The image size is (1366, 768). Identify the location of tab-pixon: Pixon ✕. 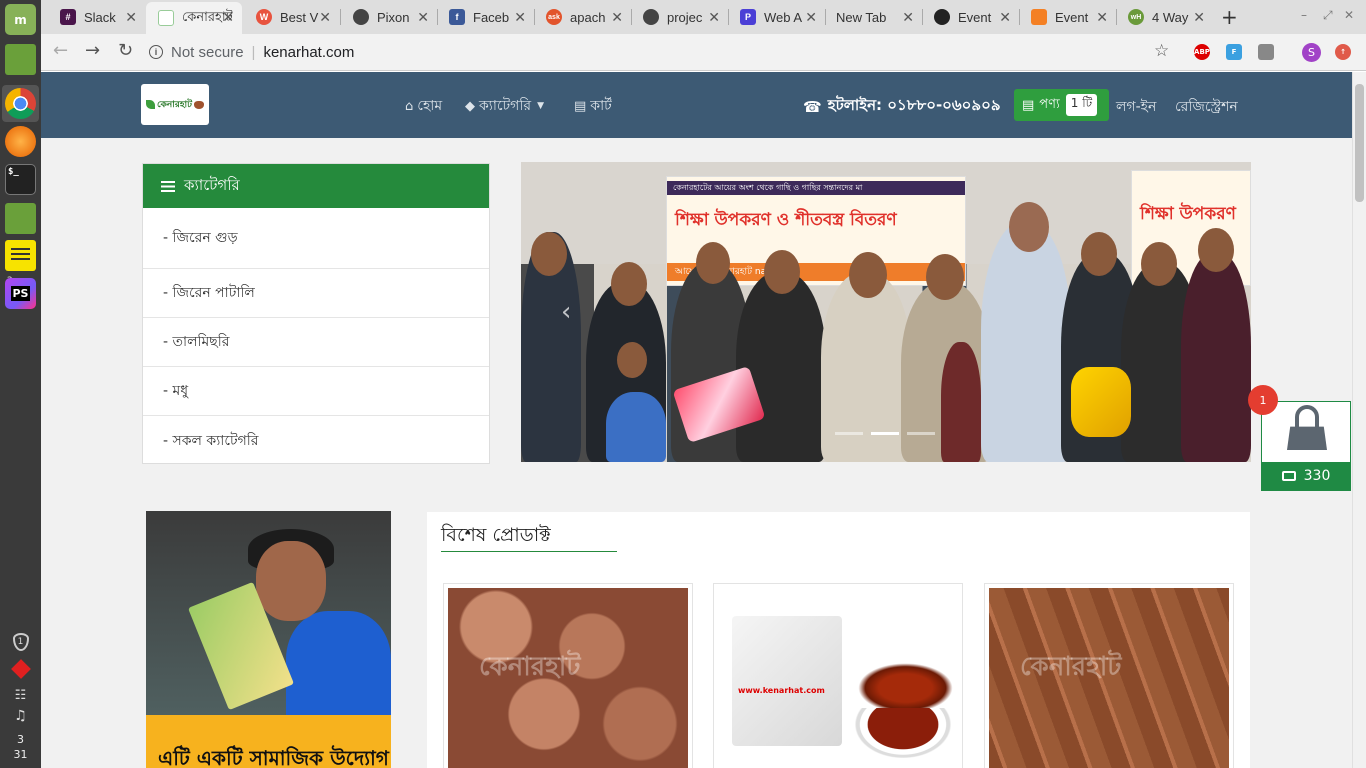
(389, 17).